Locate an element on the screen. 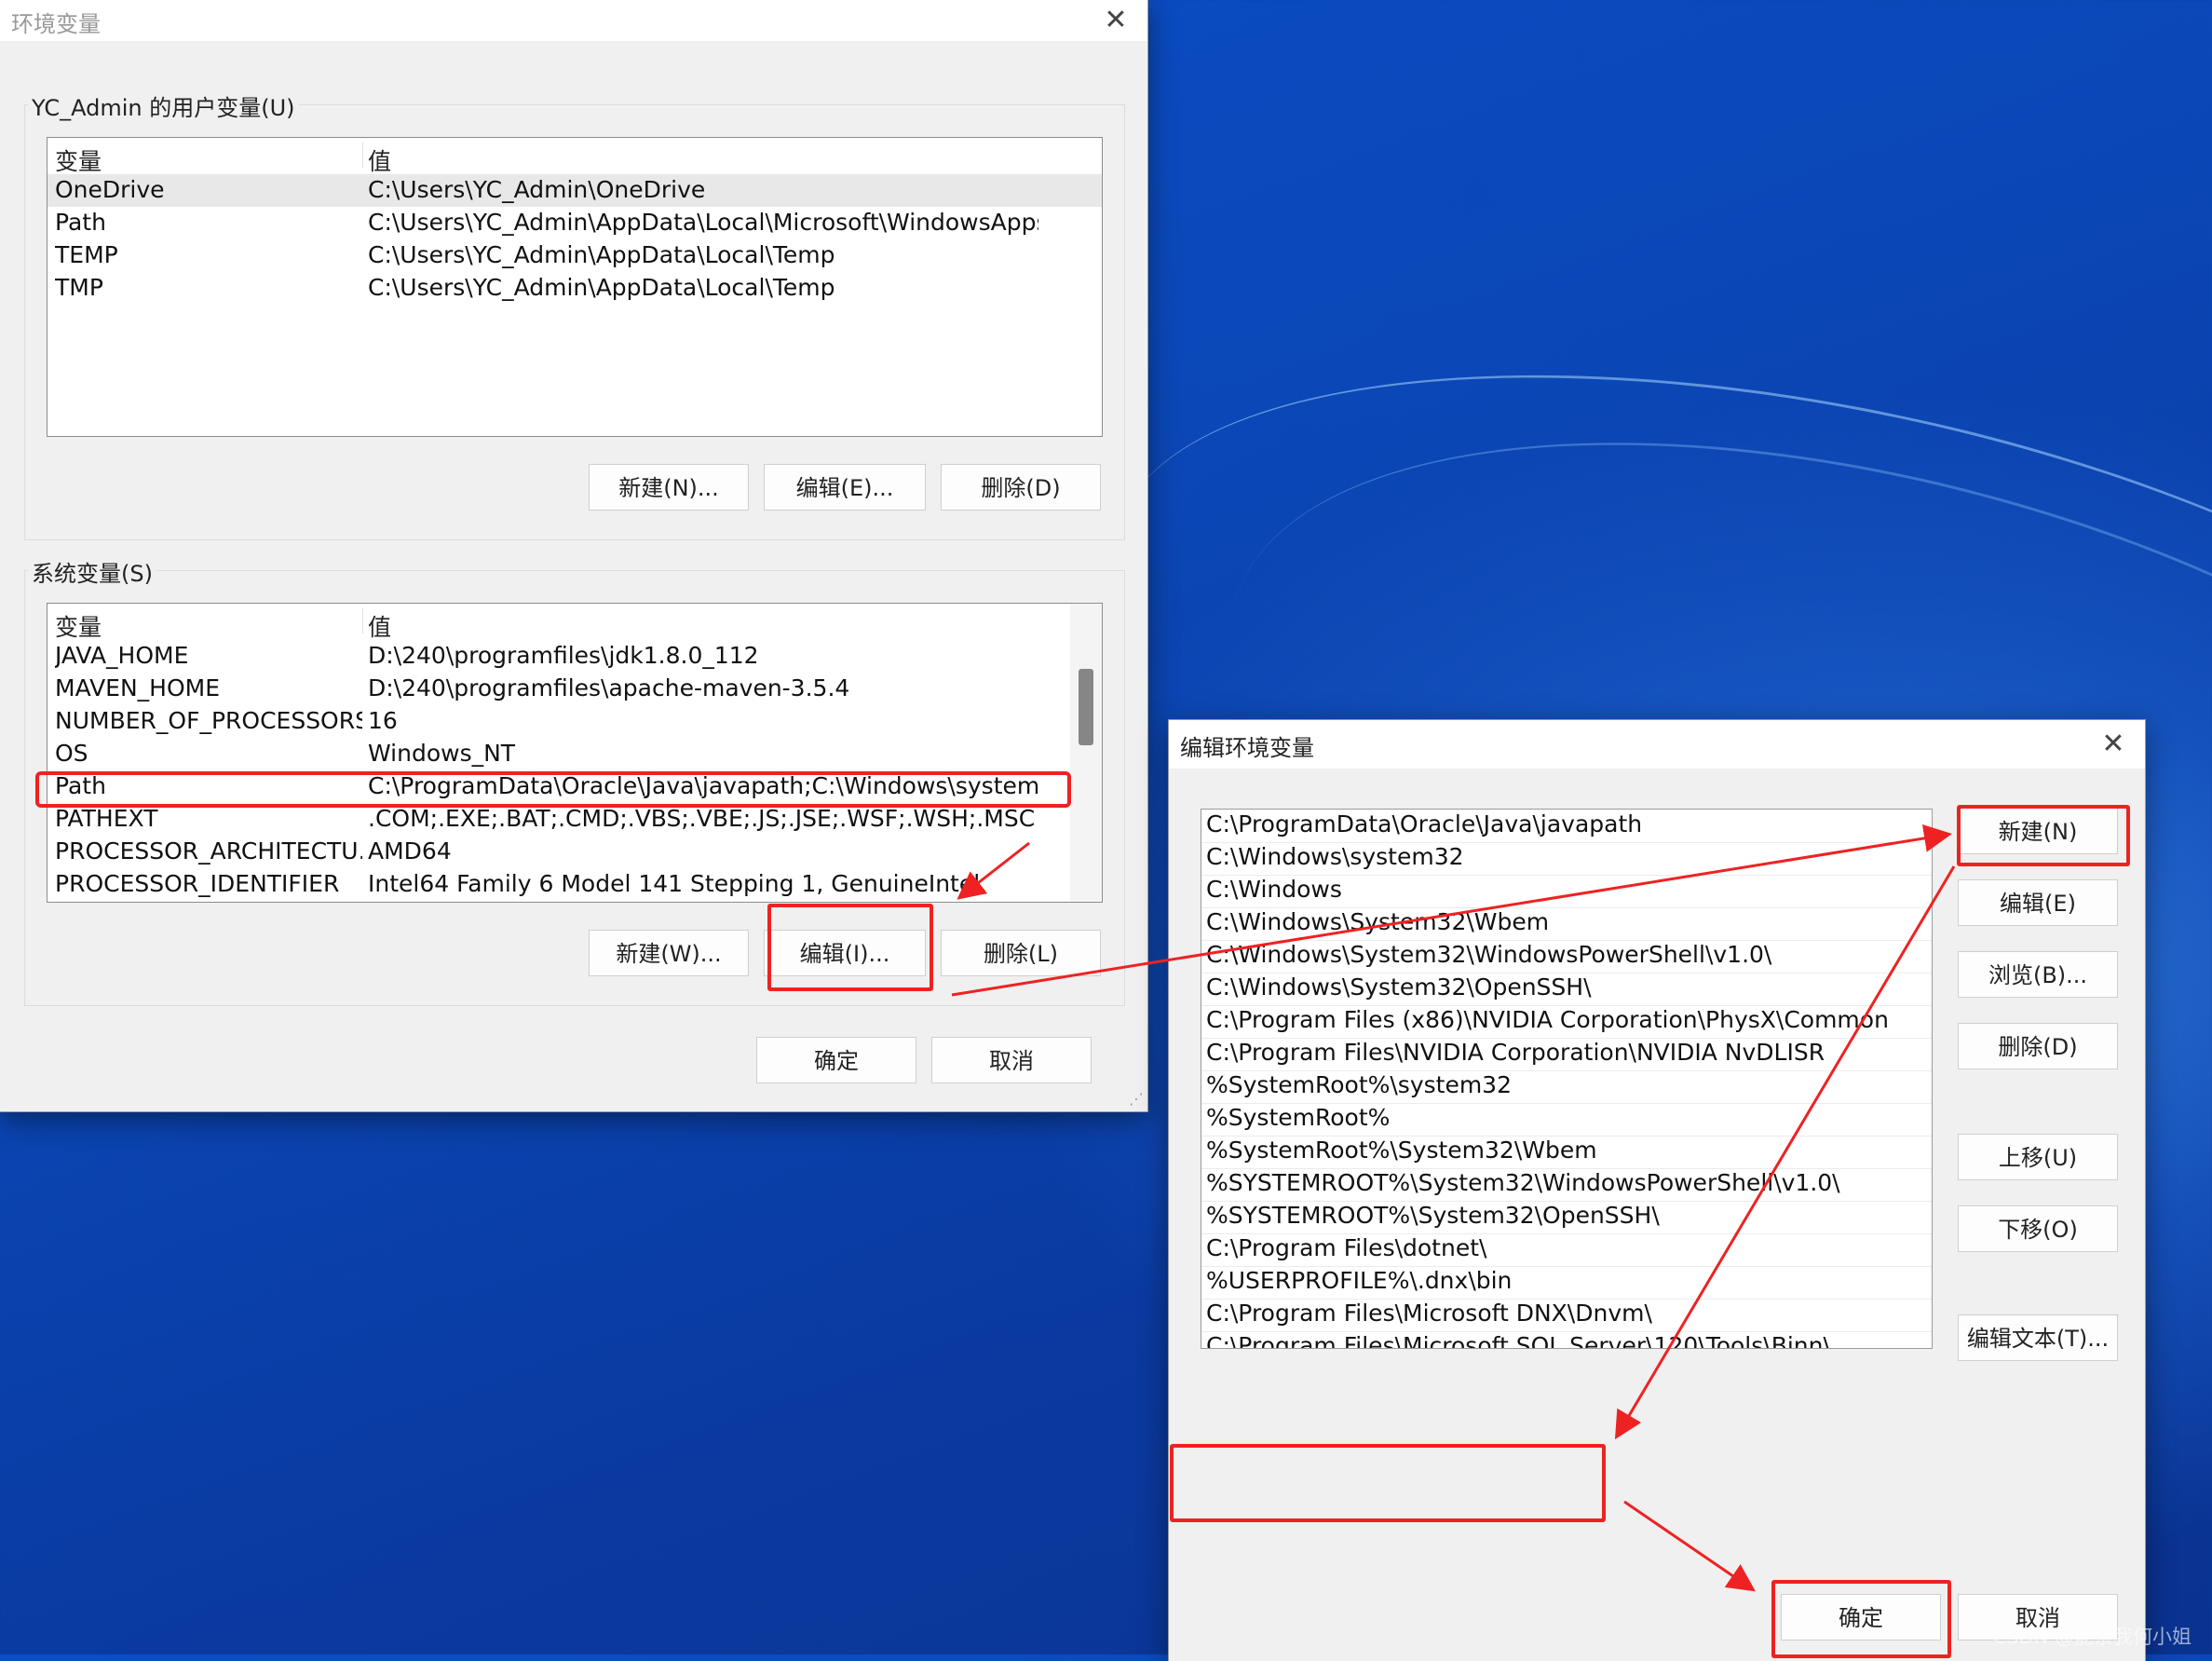 This screenshot has width=2212, height=1661. watermark: CSDN @能奈我何小姐 is located at coordinates (2092, 1637).